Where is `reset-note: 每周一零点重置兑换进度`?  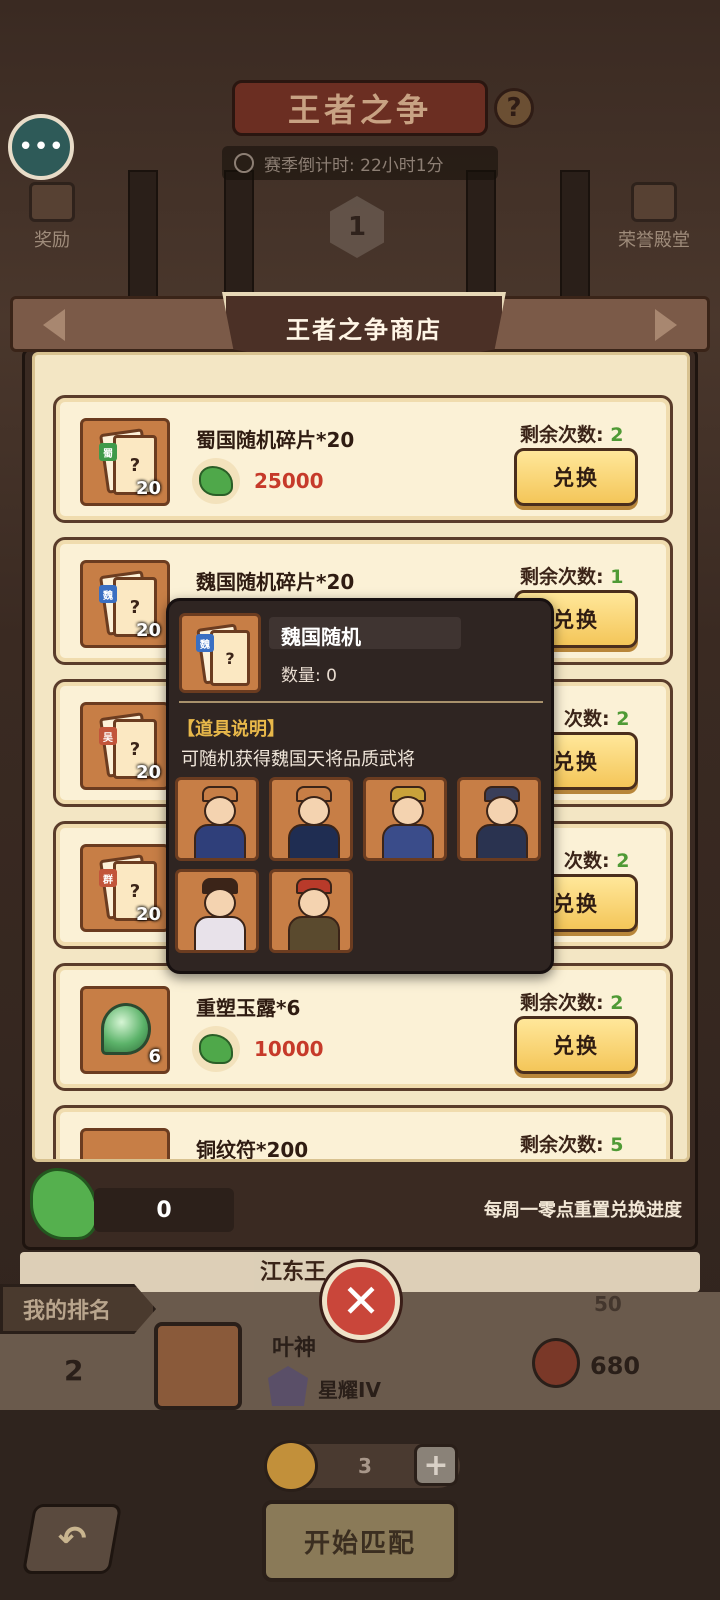 reset-note: 每周一零点重置兑换进度 is located at coordinates (583, 1210).